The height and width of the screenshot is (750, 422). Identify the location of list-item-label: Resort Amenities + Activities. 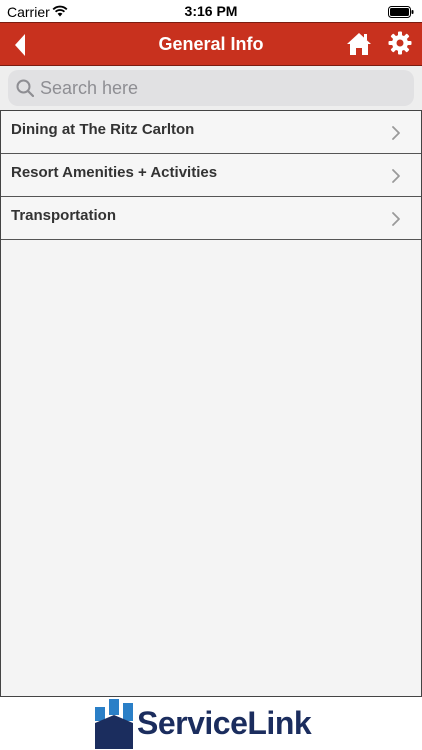
(114, 172).